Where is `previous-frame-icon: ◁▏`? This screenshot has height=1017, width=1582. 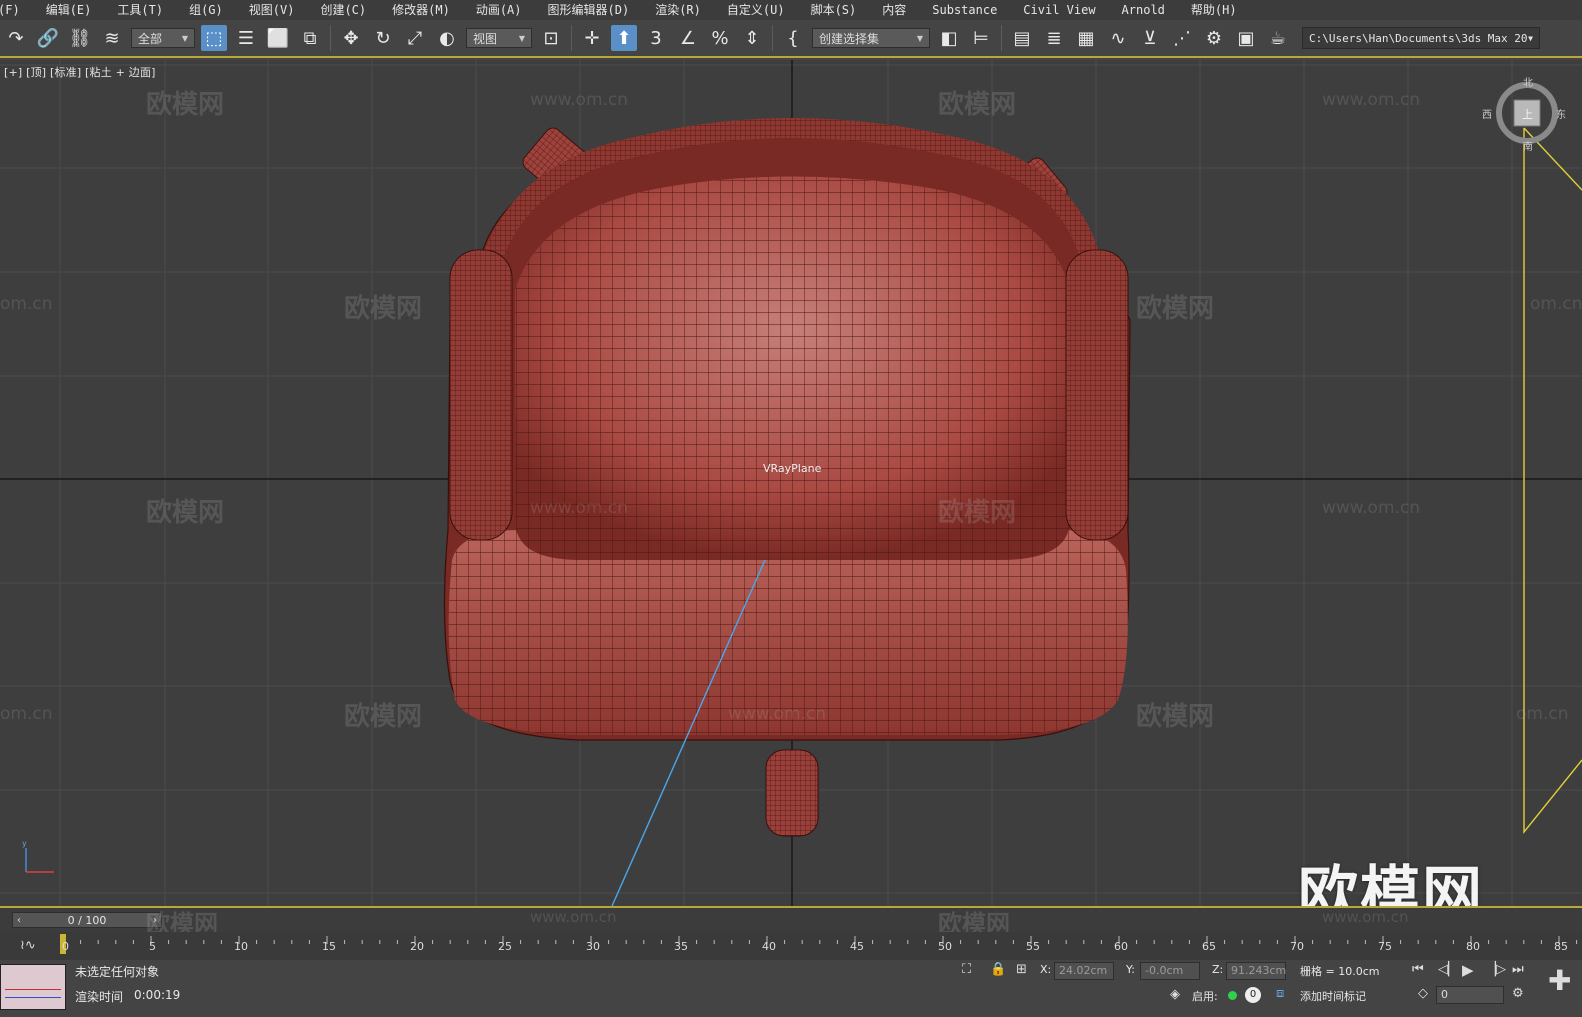
previous-frame-icon: ◁▏ is located at coordinates (1448, 969).